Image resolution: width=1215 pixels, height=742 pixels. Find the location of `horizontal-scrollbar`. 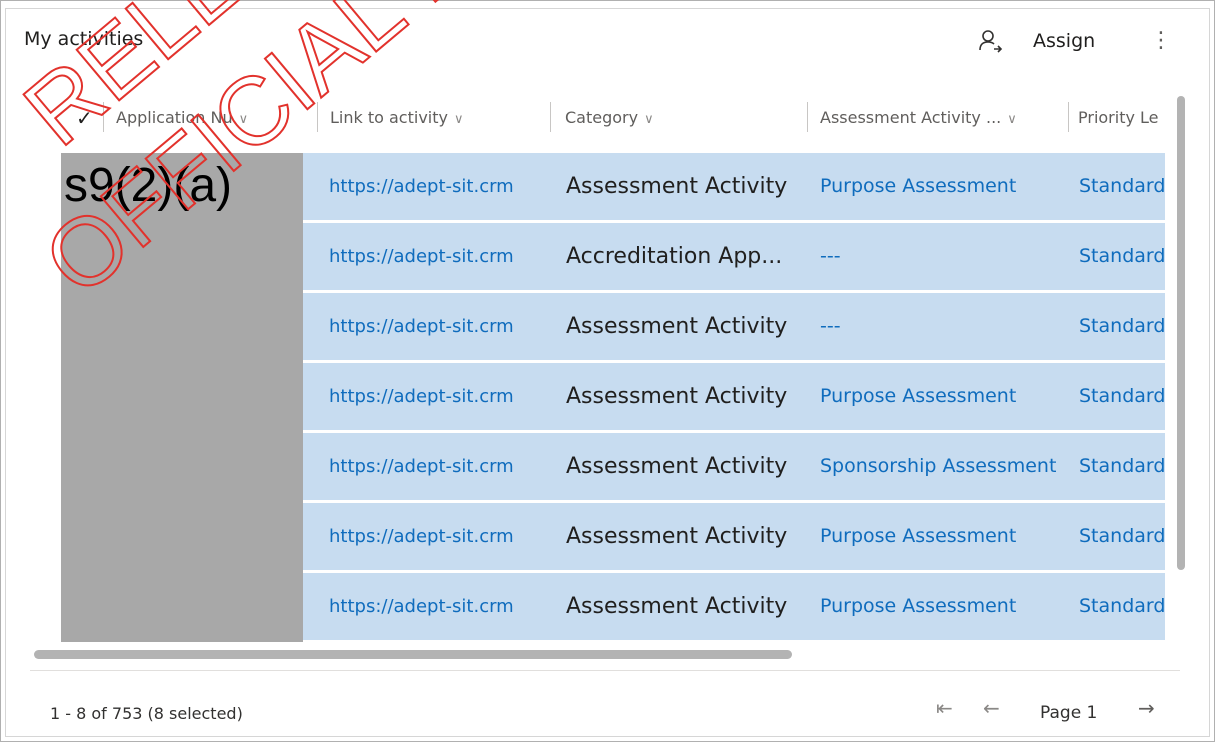

horizontal-scrollbar is located at coordinates (413, 654).